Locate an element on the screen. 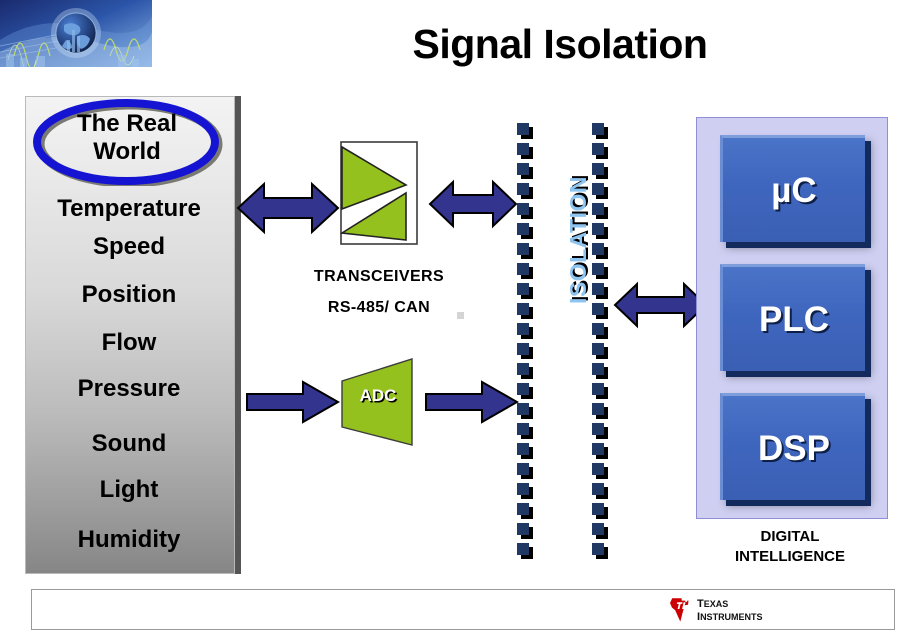 This screenshot has height=637, width=920. digital-block-plc: PLC is located at coordinates (792, 317).